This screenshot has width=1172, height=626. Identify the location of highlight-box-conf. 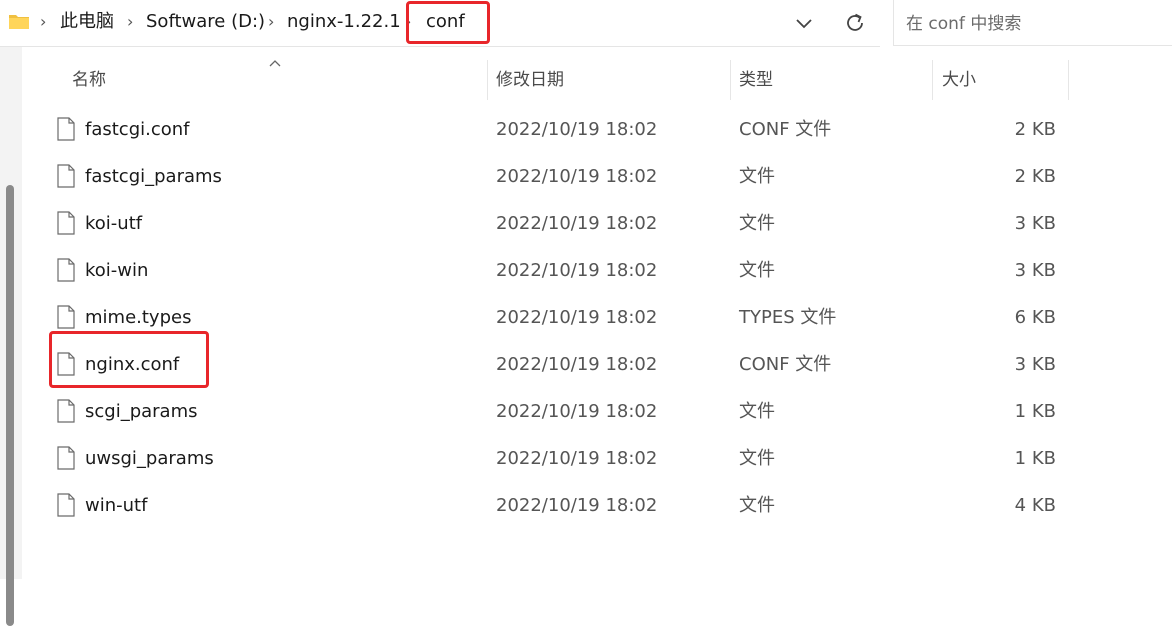
(448, 22).